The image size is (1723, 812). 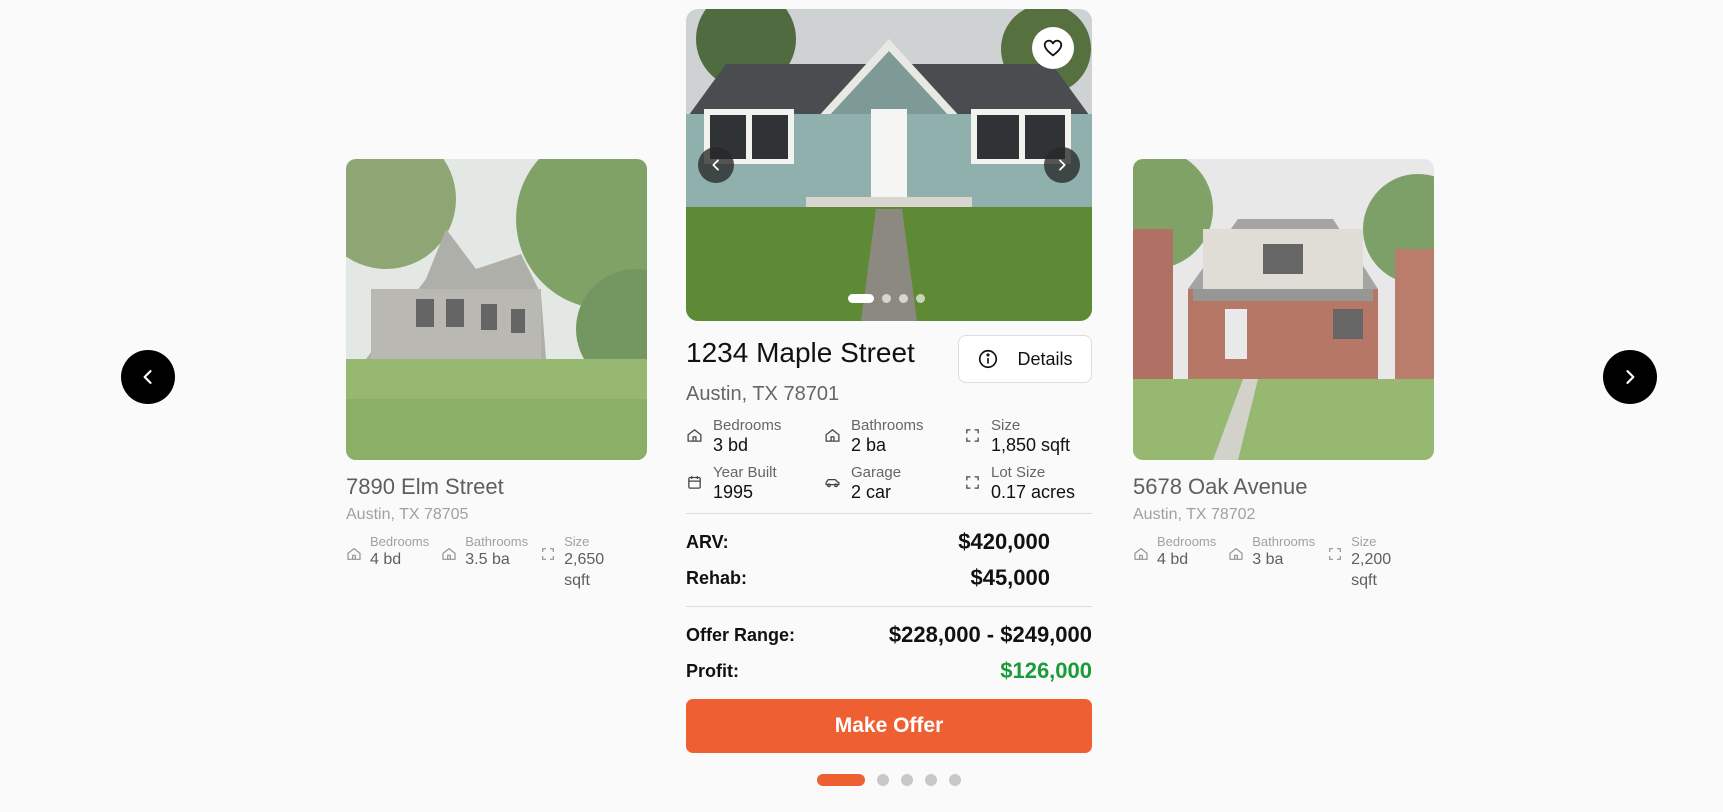 What do you see at coordinates (731, 445) in the screenshot?
I see `fact-value: 3 bd` at bounding box center [731, 445].